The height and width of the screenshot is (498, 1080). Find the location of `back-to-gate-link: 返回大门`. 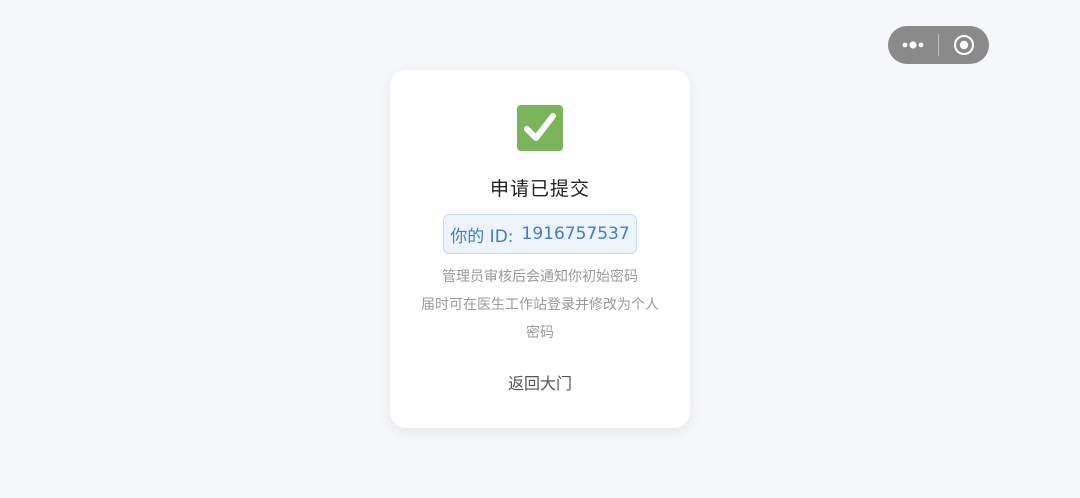

back-to-gate-link: 返回大门 is located at coordinates (540, 382).